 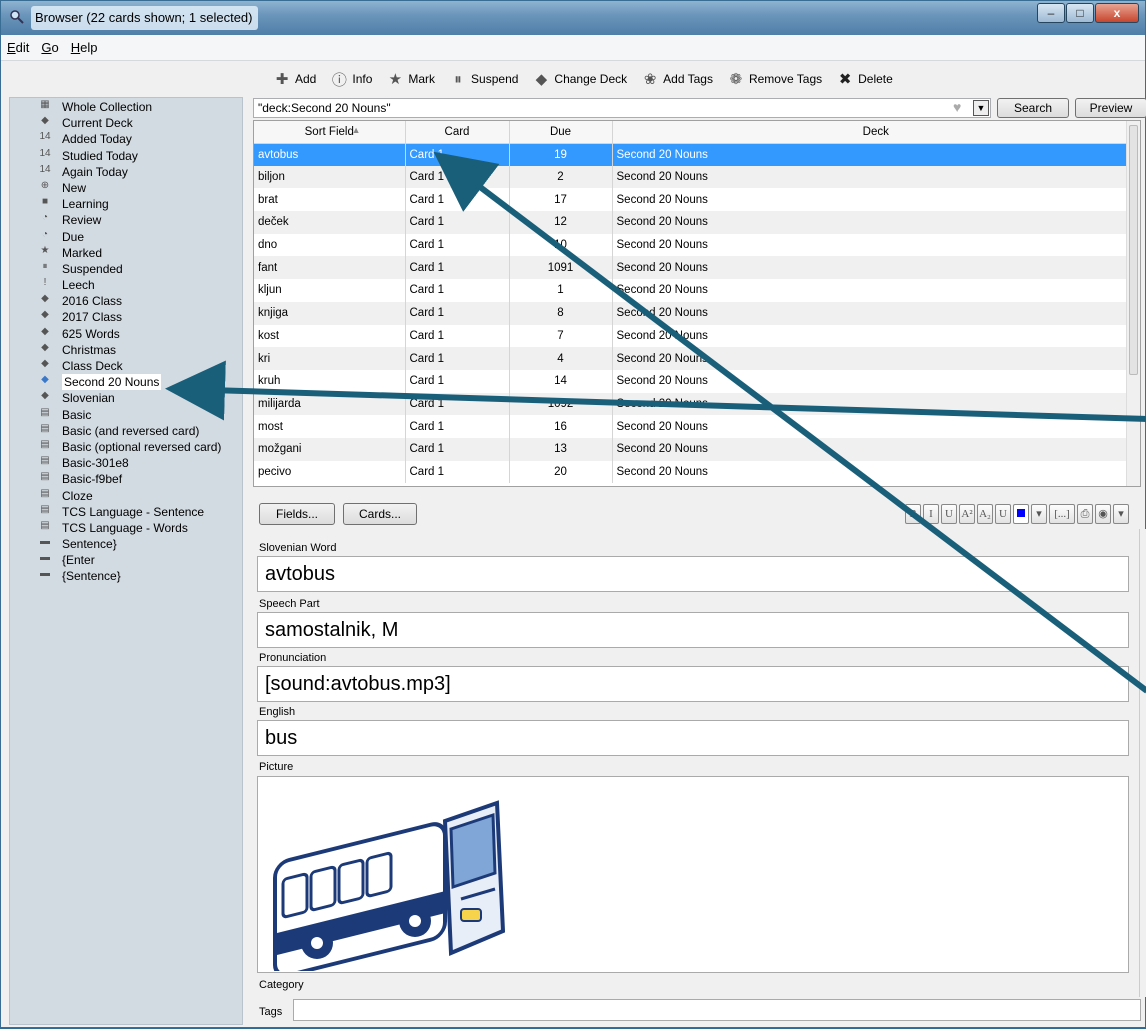 What do you see at coordinates (693, 630) in the screenshot?
I see `field-speech-part: samostalnik, M` at bounding box center [693, 630].